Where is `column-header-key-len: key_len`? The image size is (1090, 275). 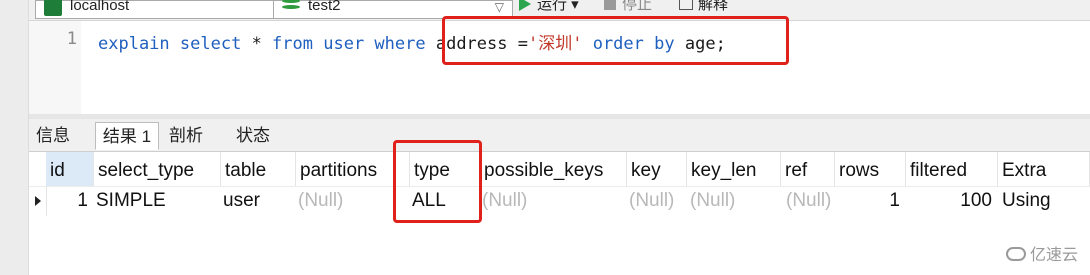 column-header-key-len: key_len is located at coordinates (734, 169).